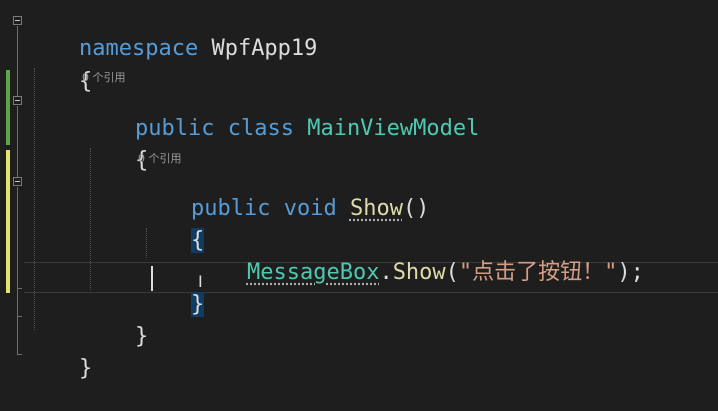 Image resolution: width=718 pixels, height=411 pixels. I want to click on change-bar-saved, so click(8, 107).